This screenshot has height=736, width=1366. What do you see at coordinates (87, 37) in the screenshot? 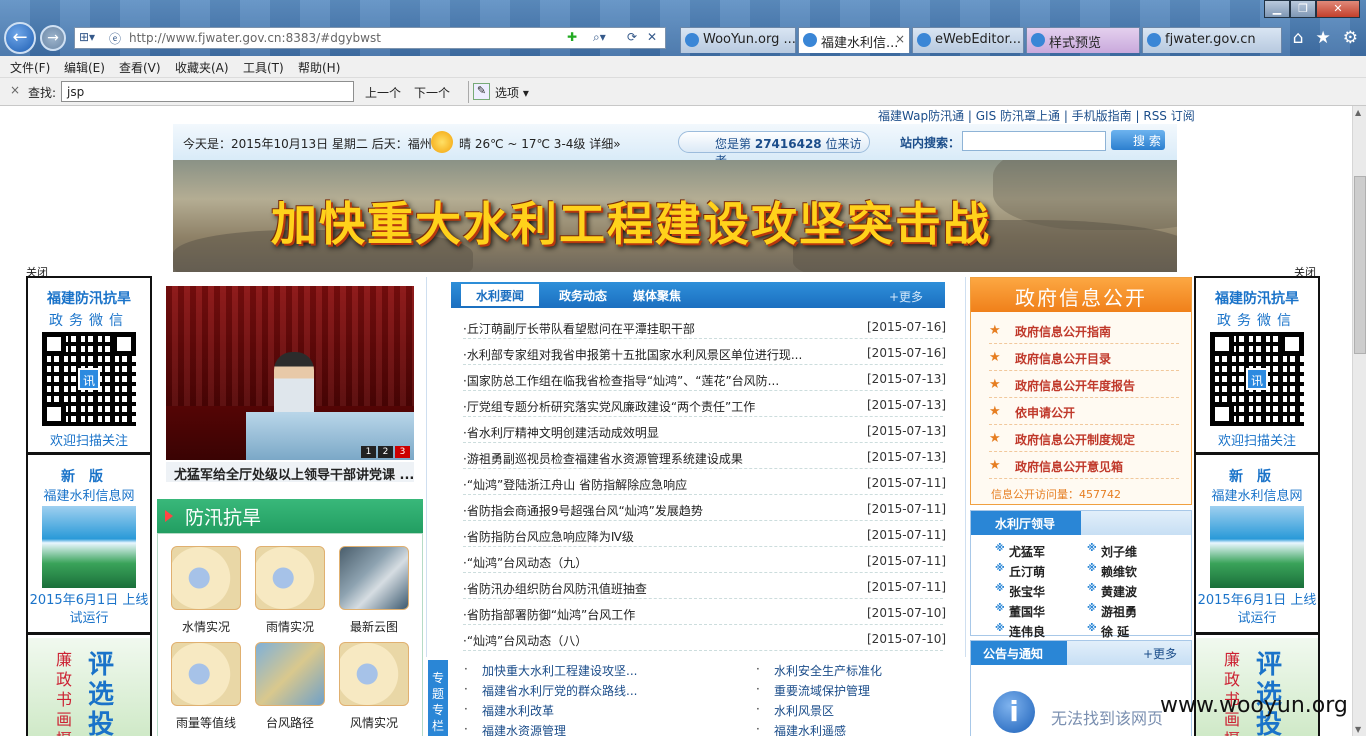
I see `add-tab-icon: ⊞▾` at bounding box center [87, 37].